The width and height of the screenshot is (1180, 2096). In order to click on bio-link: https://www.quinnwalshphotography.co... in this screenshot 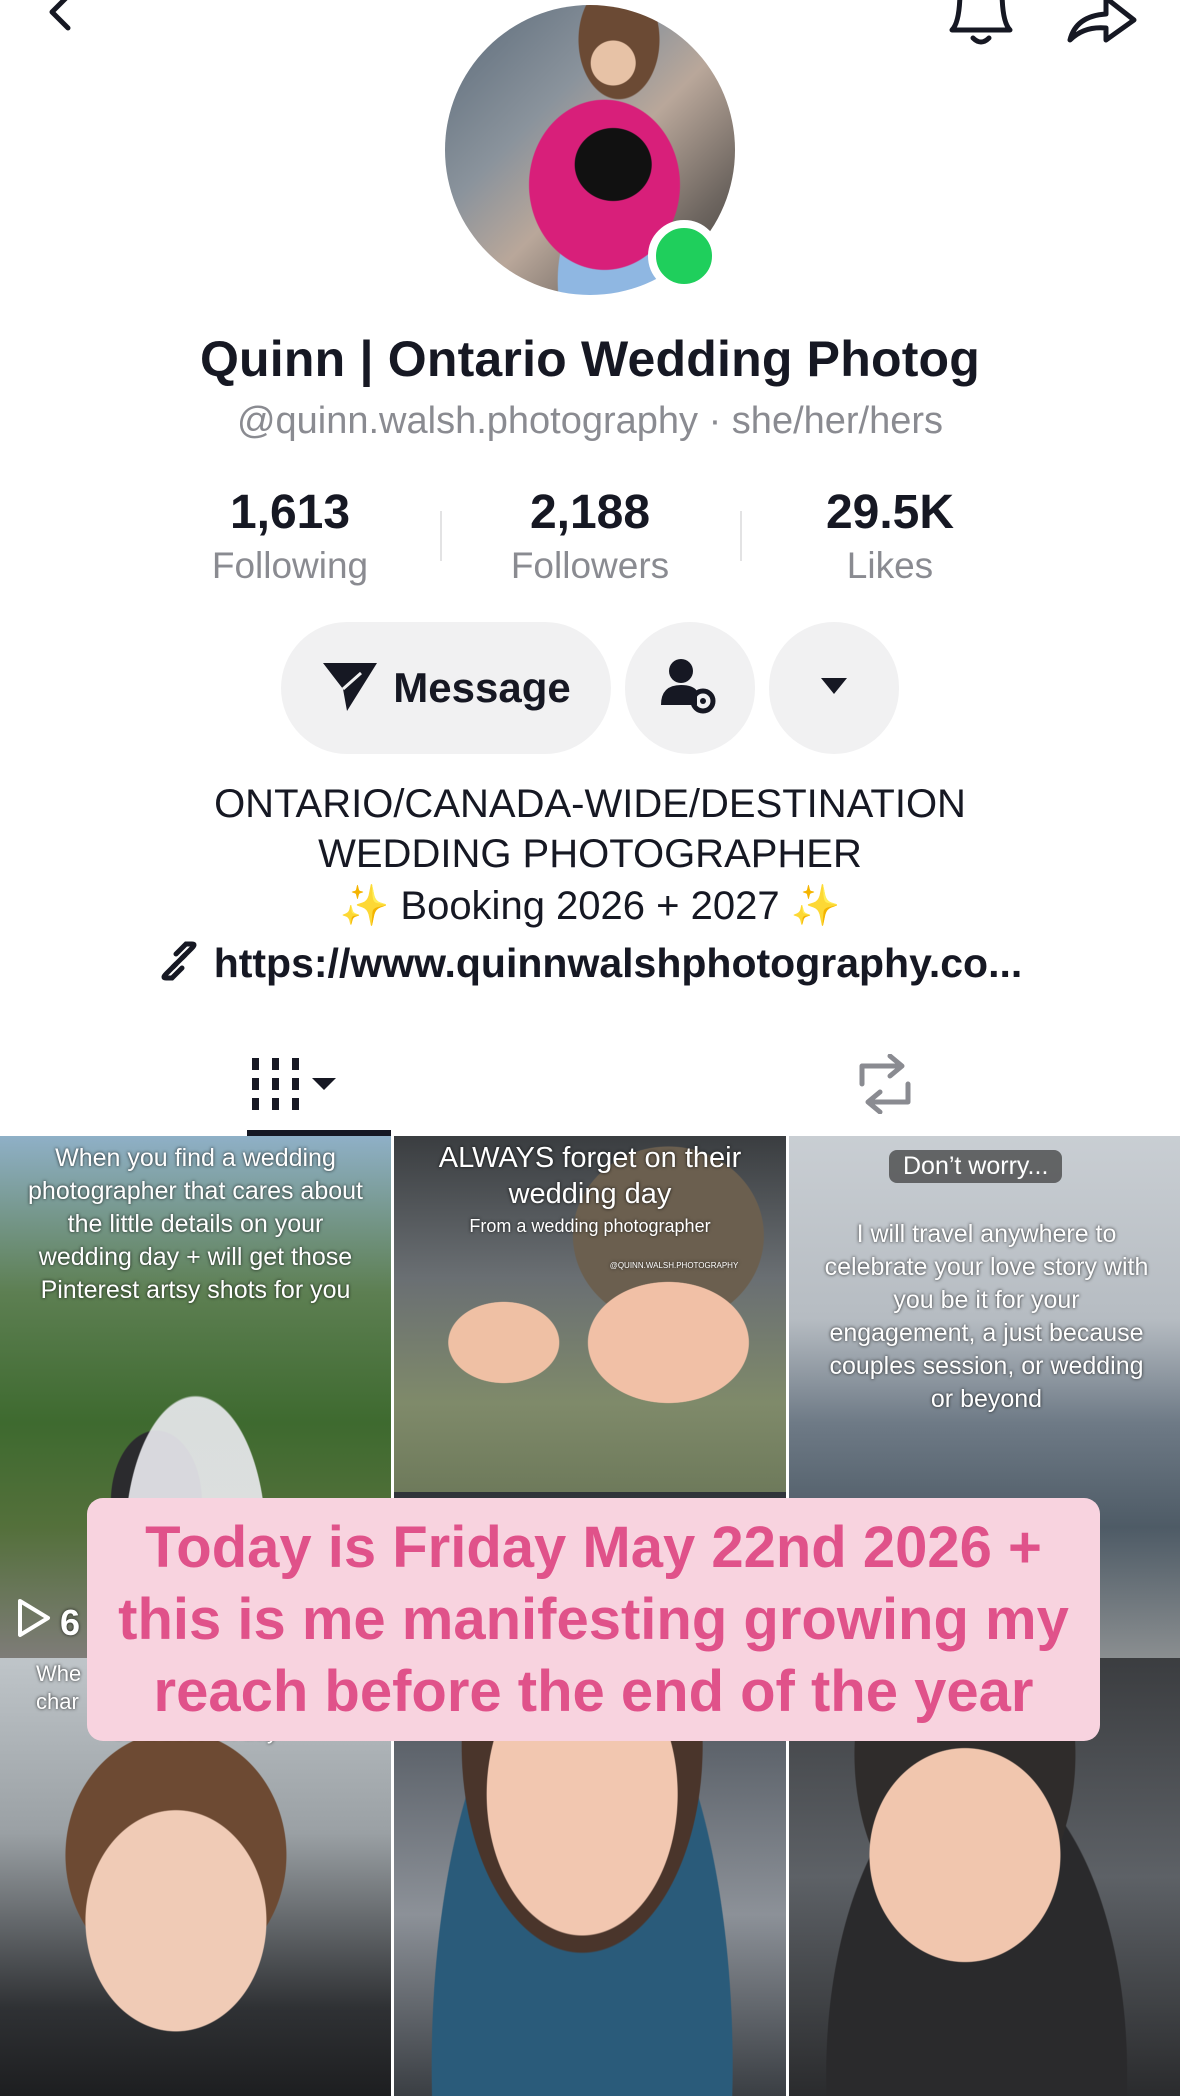, I will do `click(590, 963)`.